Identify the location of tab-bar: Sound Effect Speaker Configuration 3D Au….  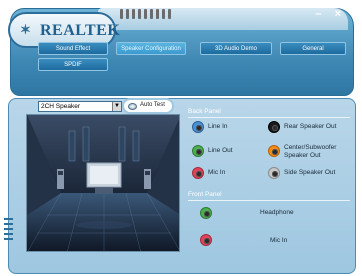
(194, 58).